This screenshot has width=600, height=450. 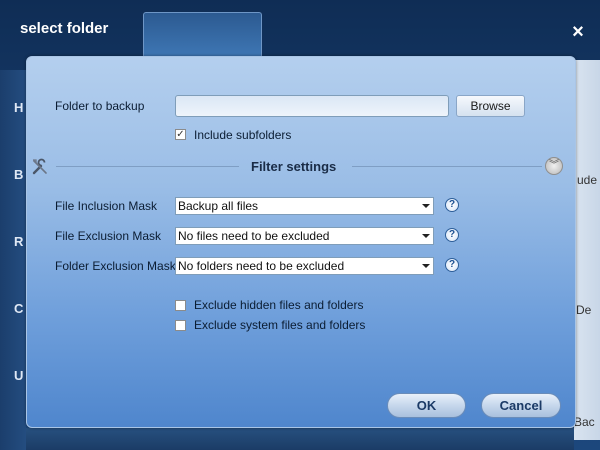 I want to click on file-inclusion-mask-select: Backup all files, so click(x=304, y=206).